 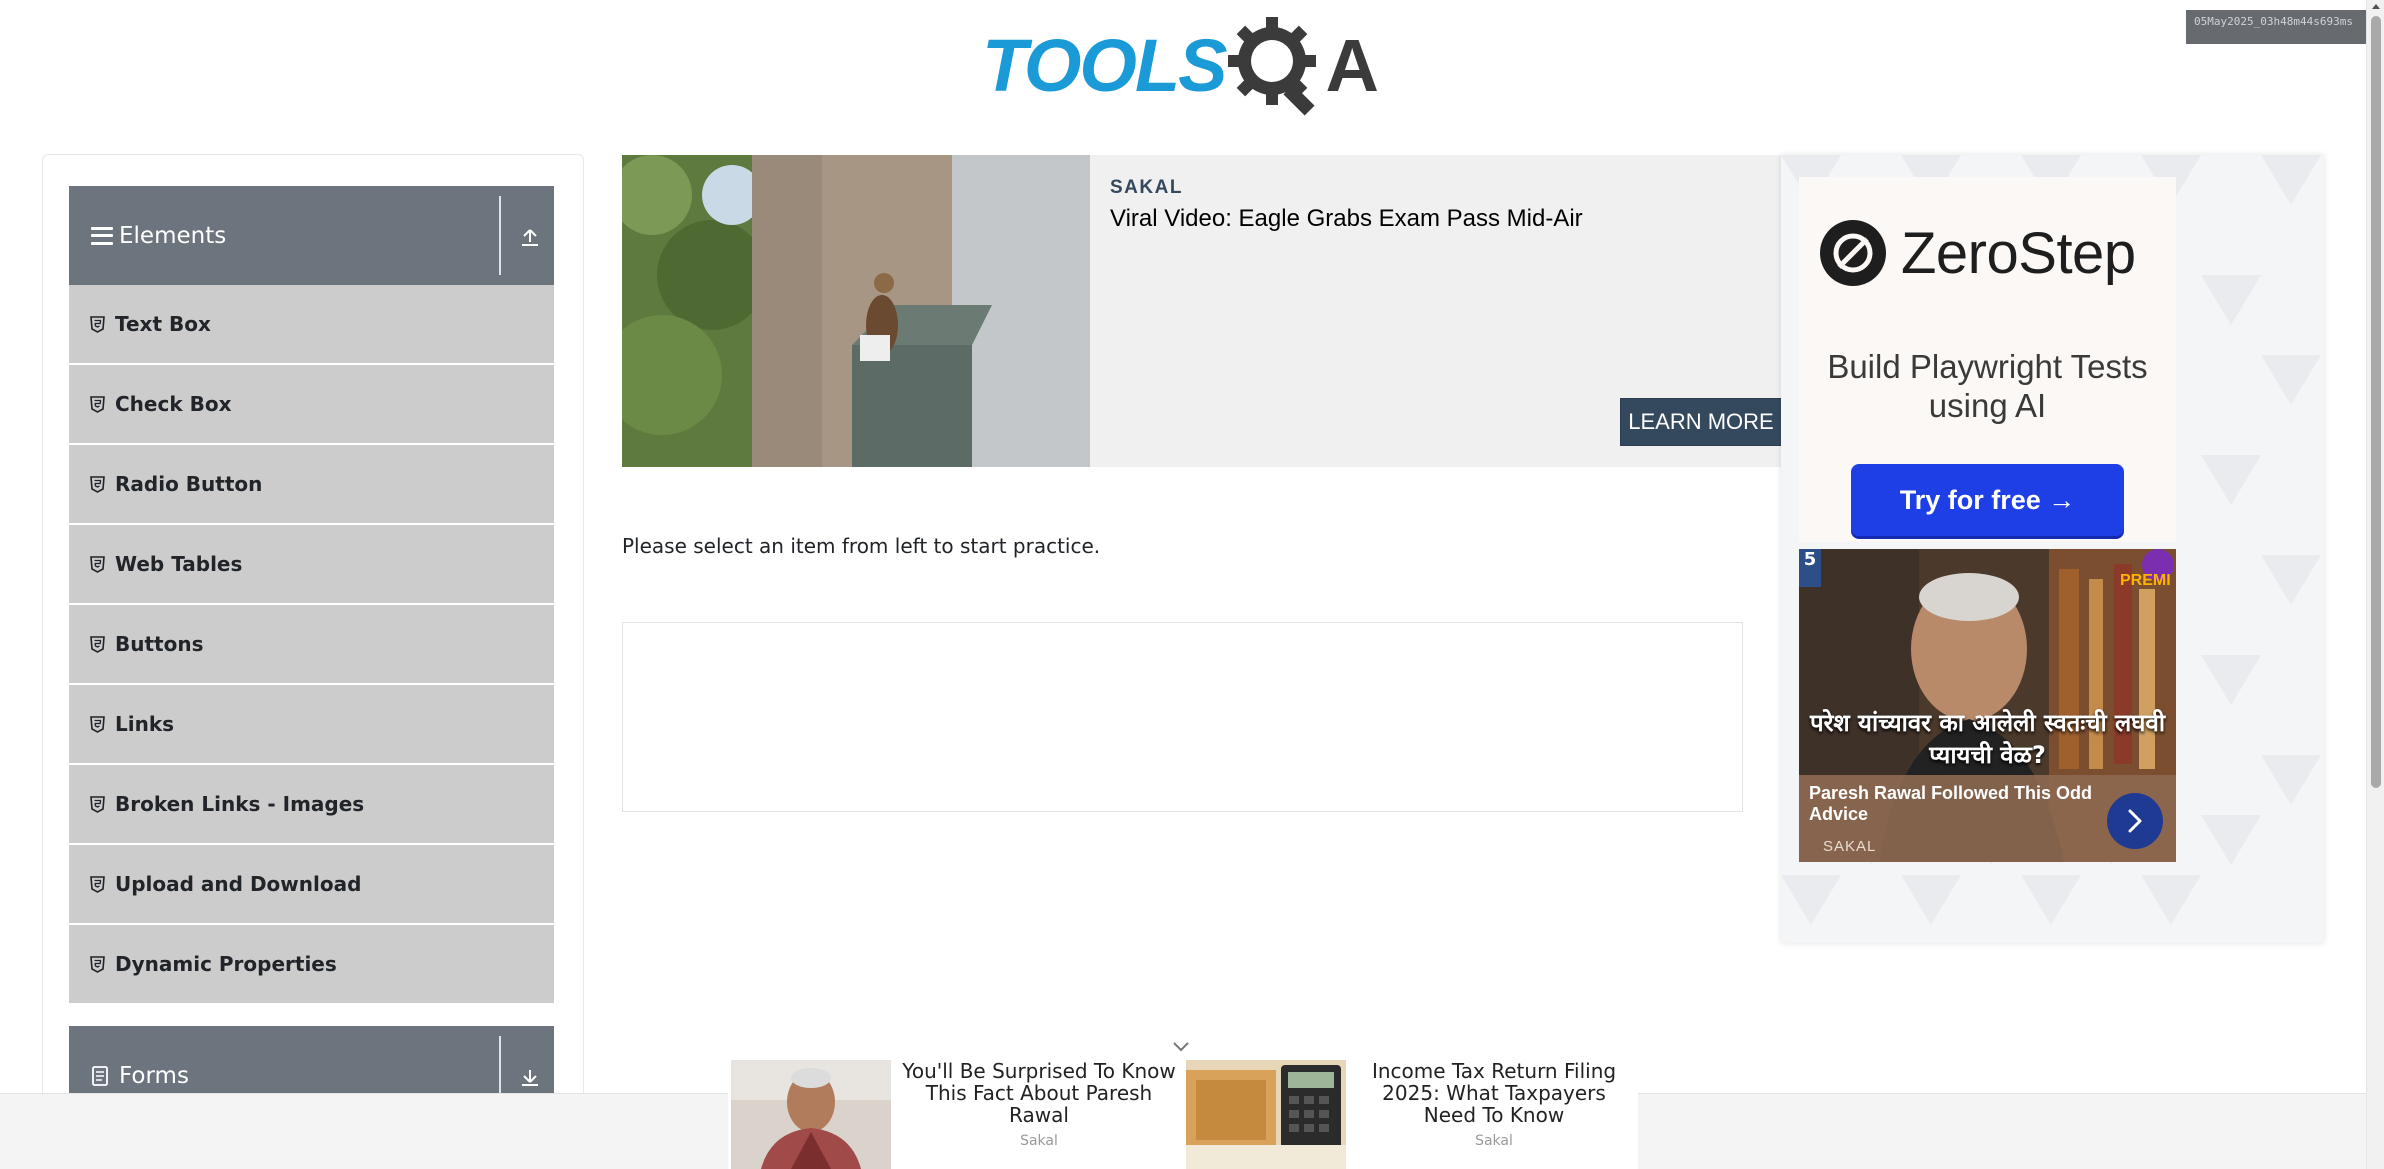 What do you see at coordinates (179, 564) in the screenshot?
I see `menu-item-label: Web Tables` at bounding box center [179, 564].